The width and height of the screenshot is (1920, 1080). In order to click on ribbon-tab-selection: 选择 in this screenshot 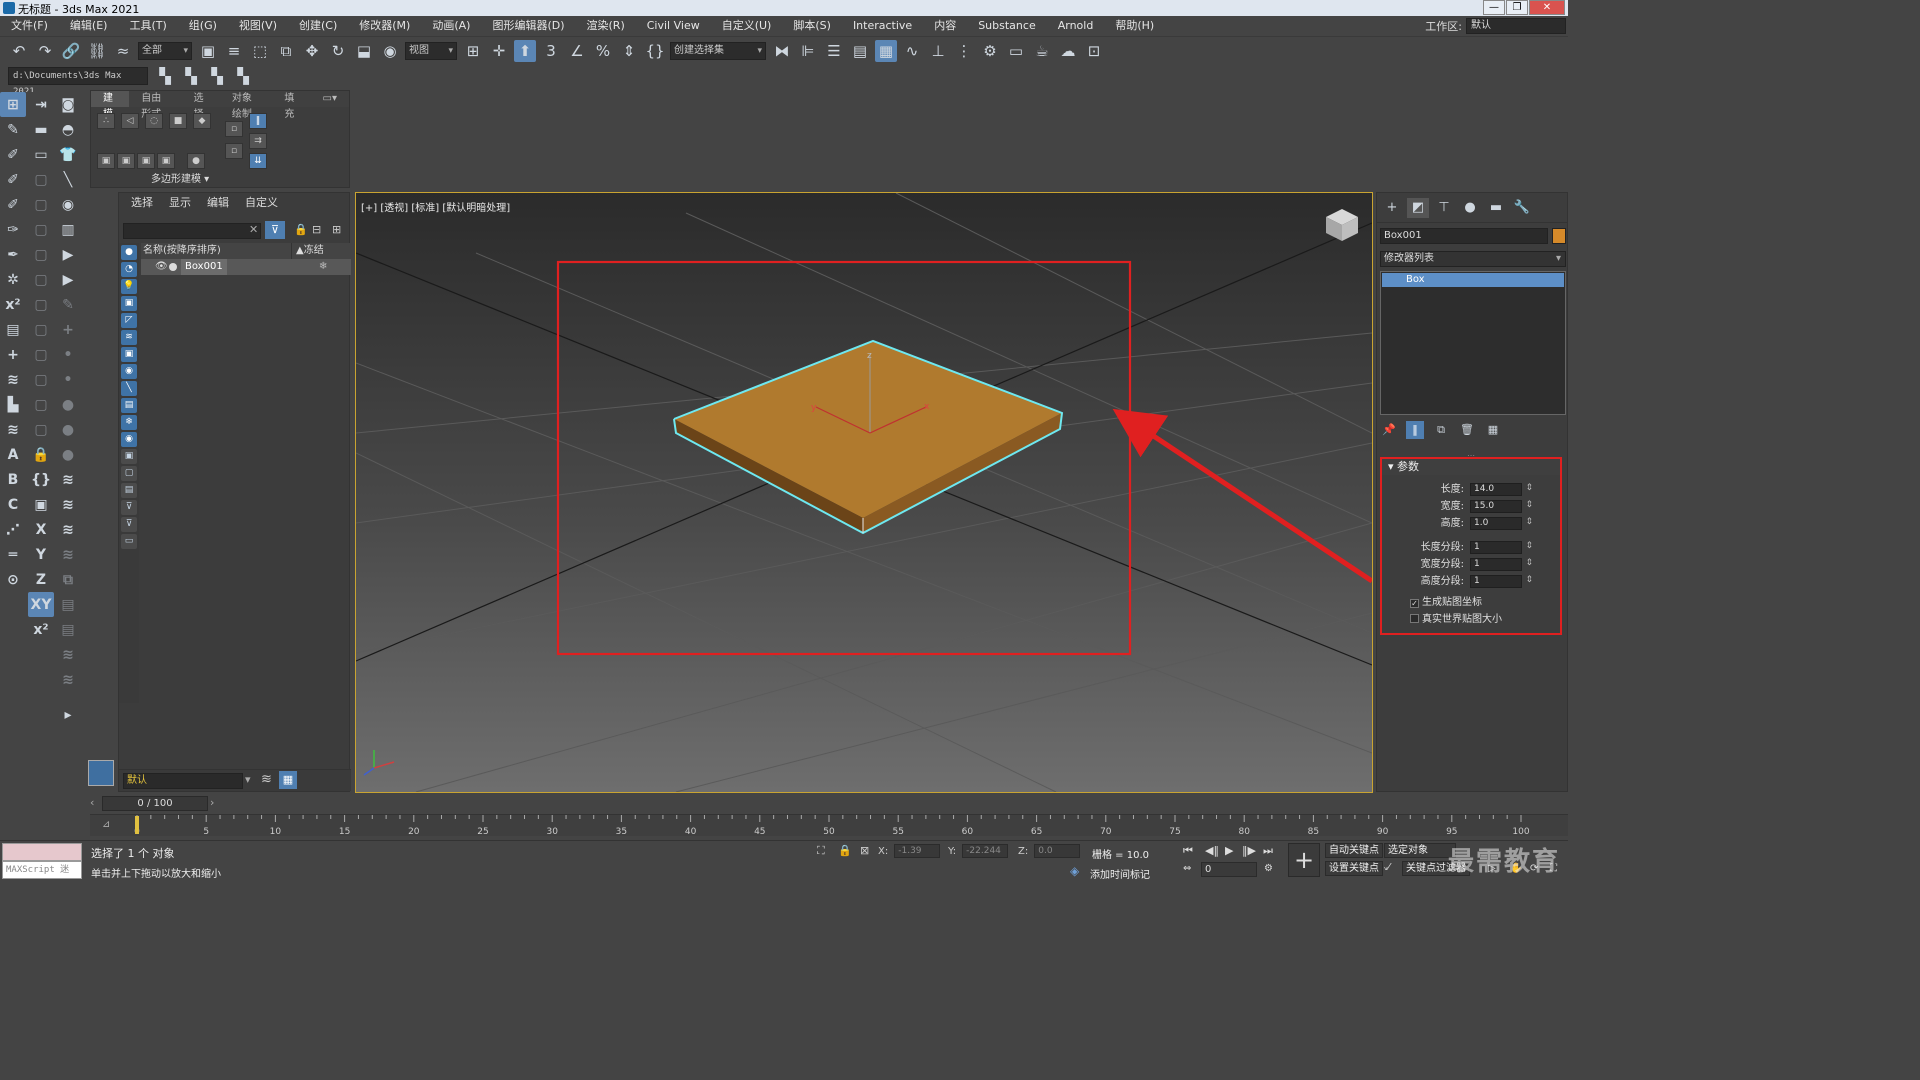, I will do `click(201, 105)`.